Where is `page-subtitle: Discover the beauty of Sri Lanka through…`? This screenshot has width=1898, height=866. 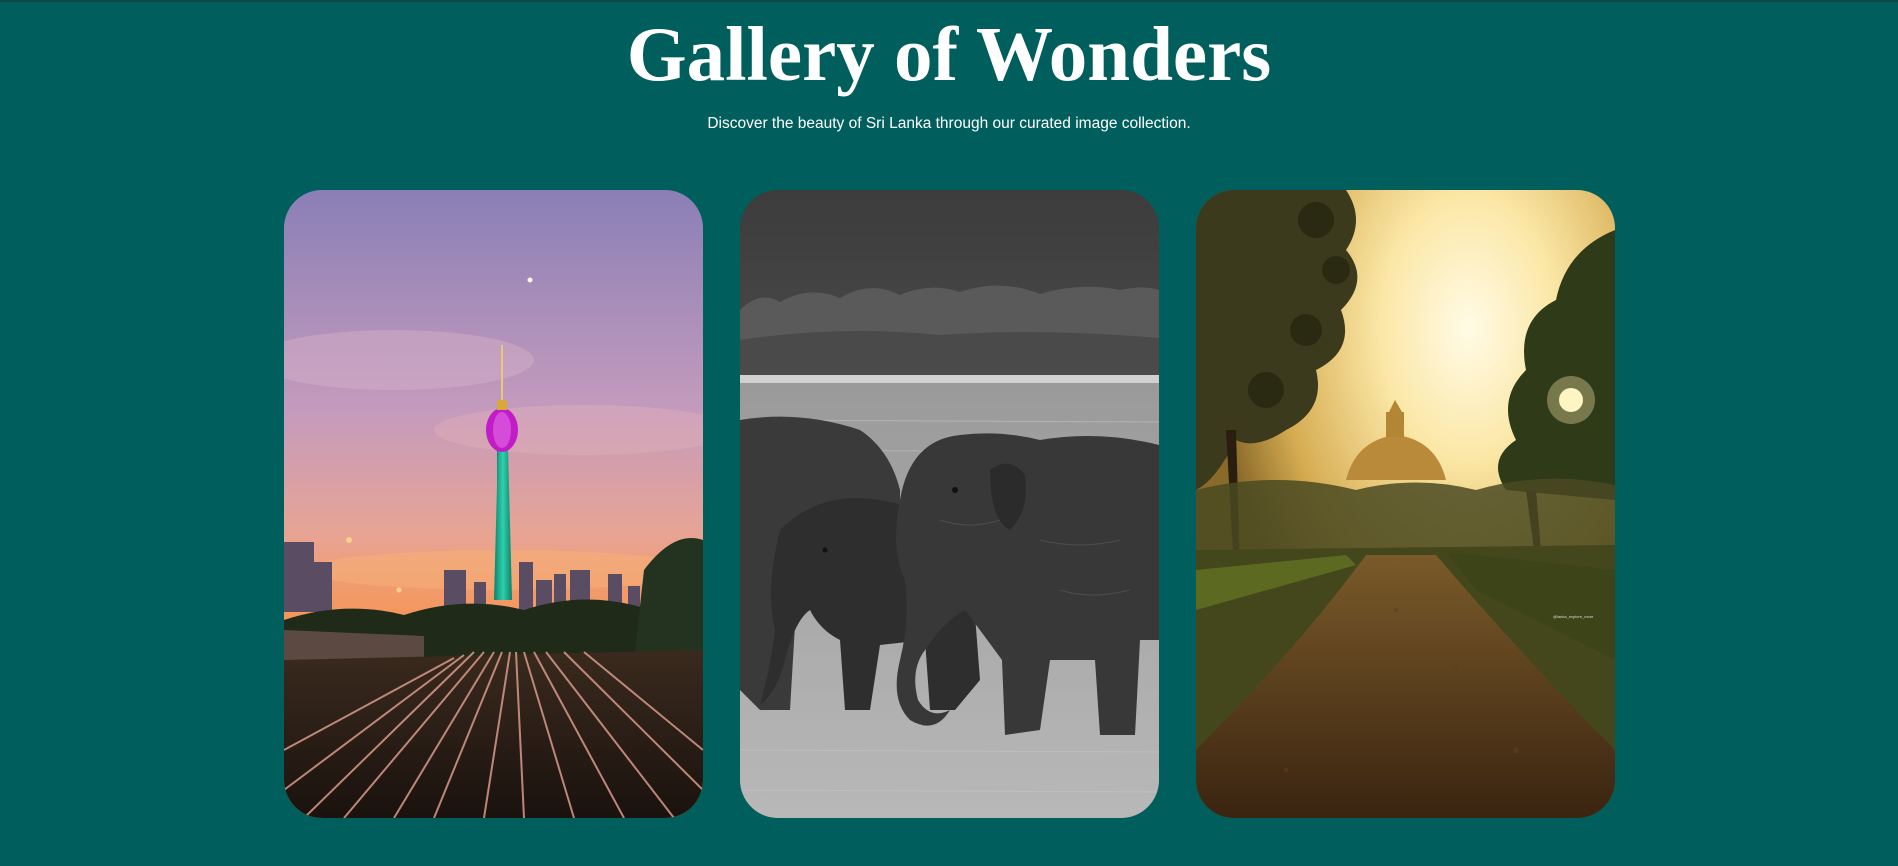
page-subtitle: Discover the beauty of Sri Lanka through… is located at coordinates (949, 123).